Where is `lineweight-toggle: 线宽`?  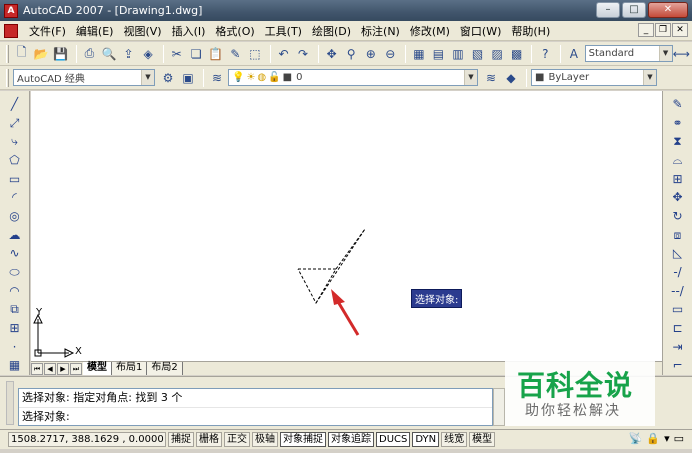 lineweight-toggle: 线宽 is located at coordinates (454, 439).